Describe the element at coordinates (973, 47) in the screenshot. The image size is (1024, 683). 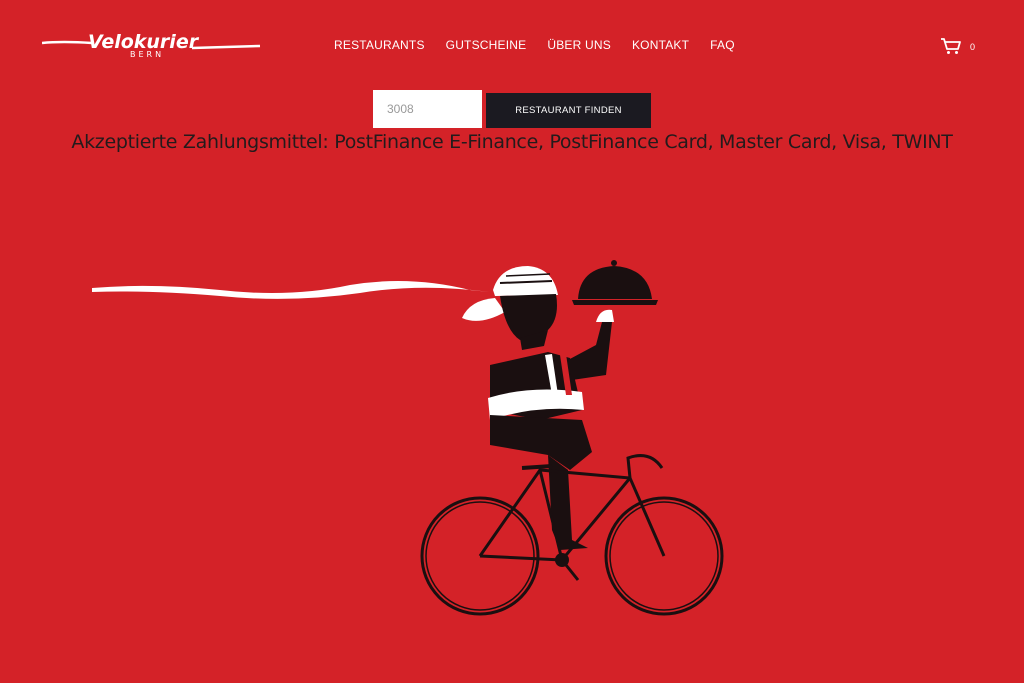
I see `cart-count: 0` at that location.